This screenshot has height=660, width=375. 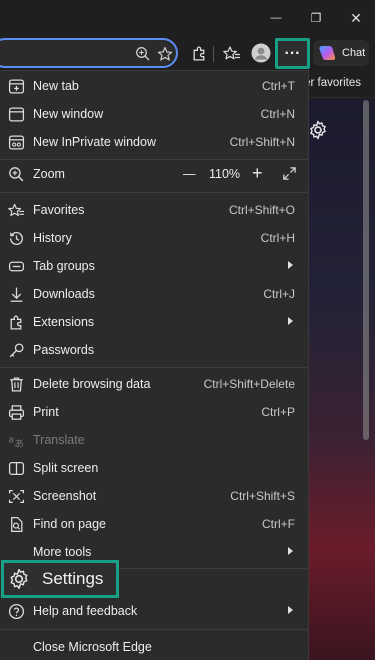 I want to click on menu-item-translate: aあ Translate, so click(x=154, y=440).